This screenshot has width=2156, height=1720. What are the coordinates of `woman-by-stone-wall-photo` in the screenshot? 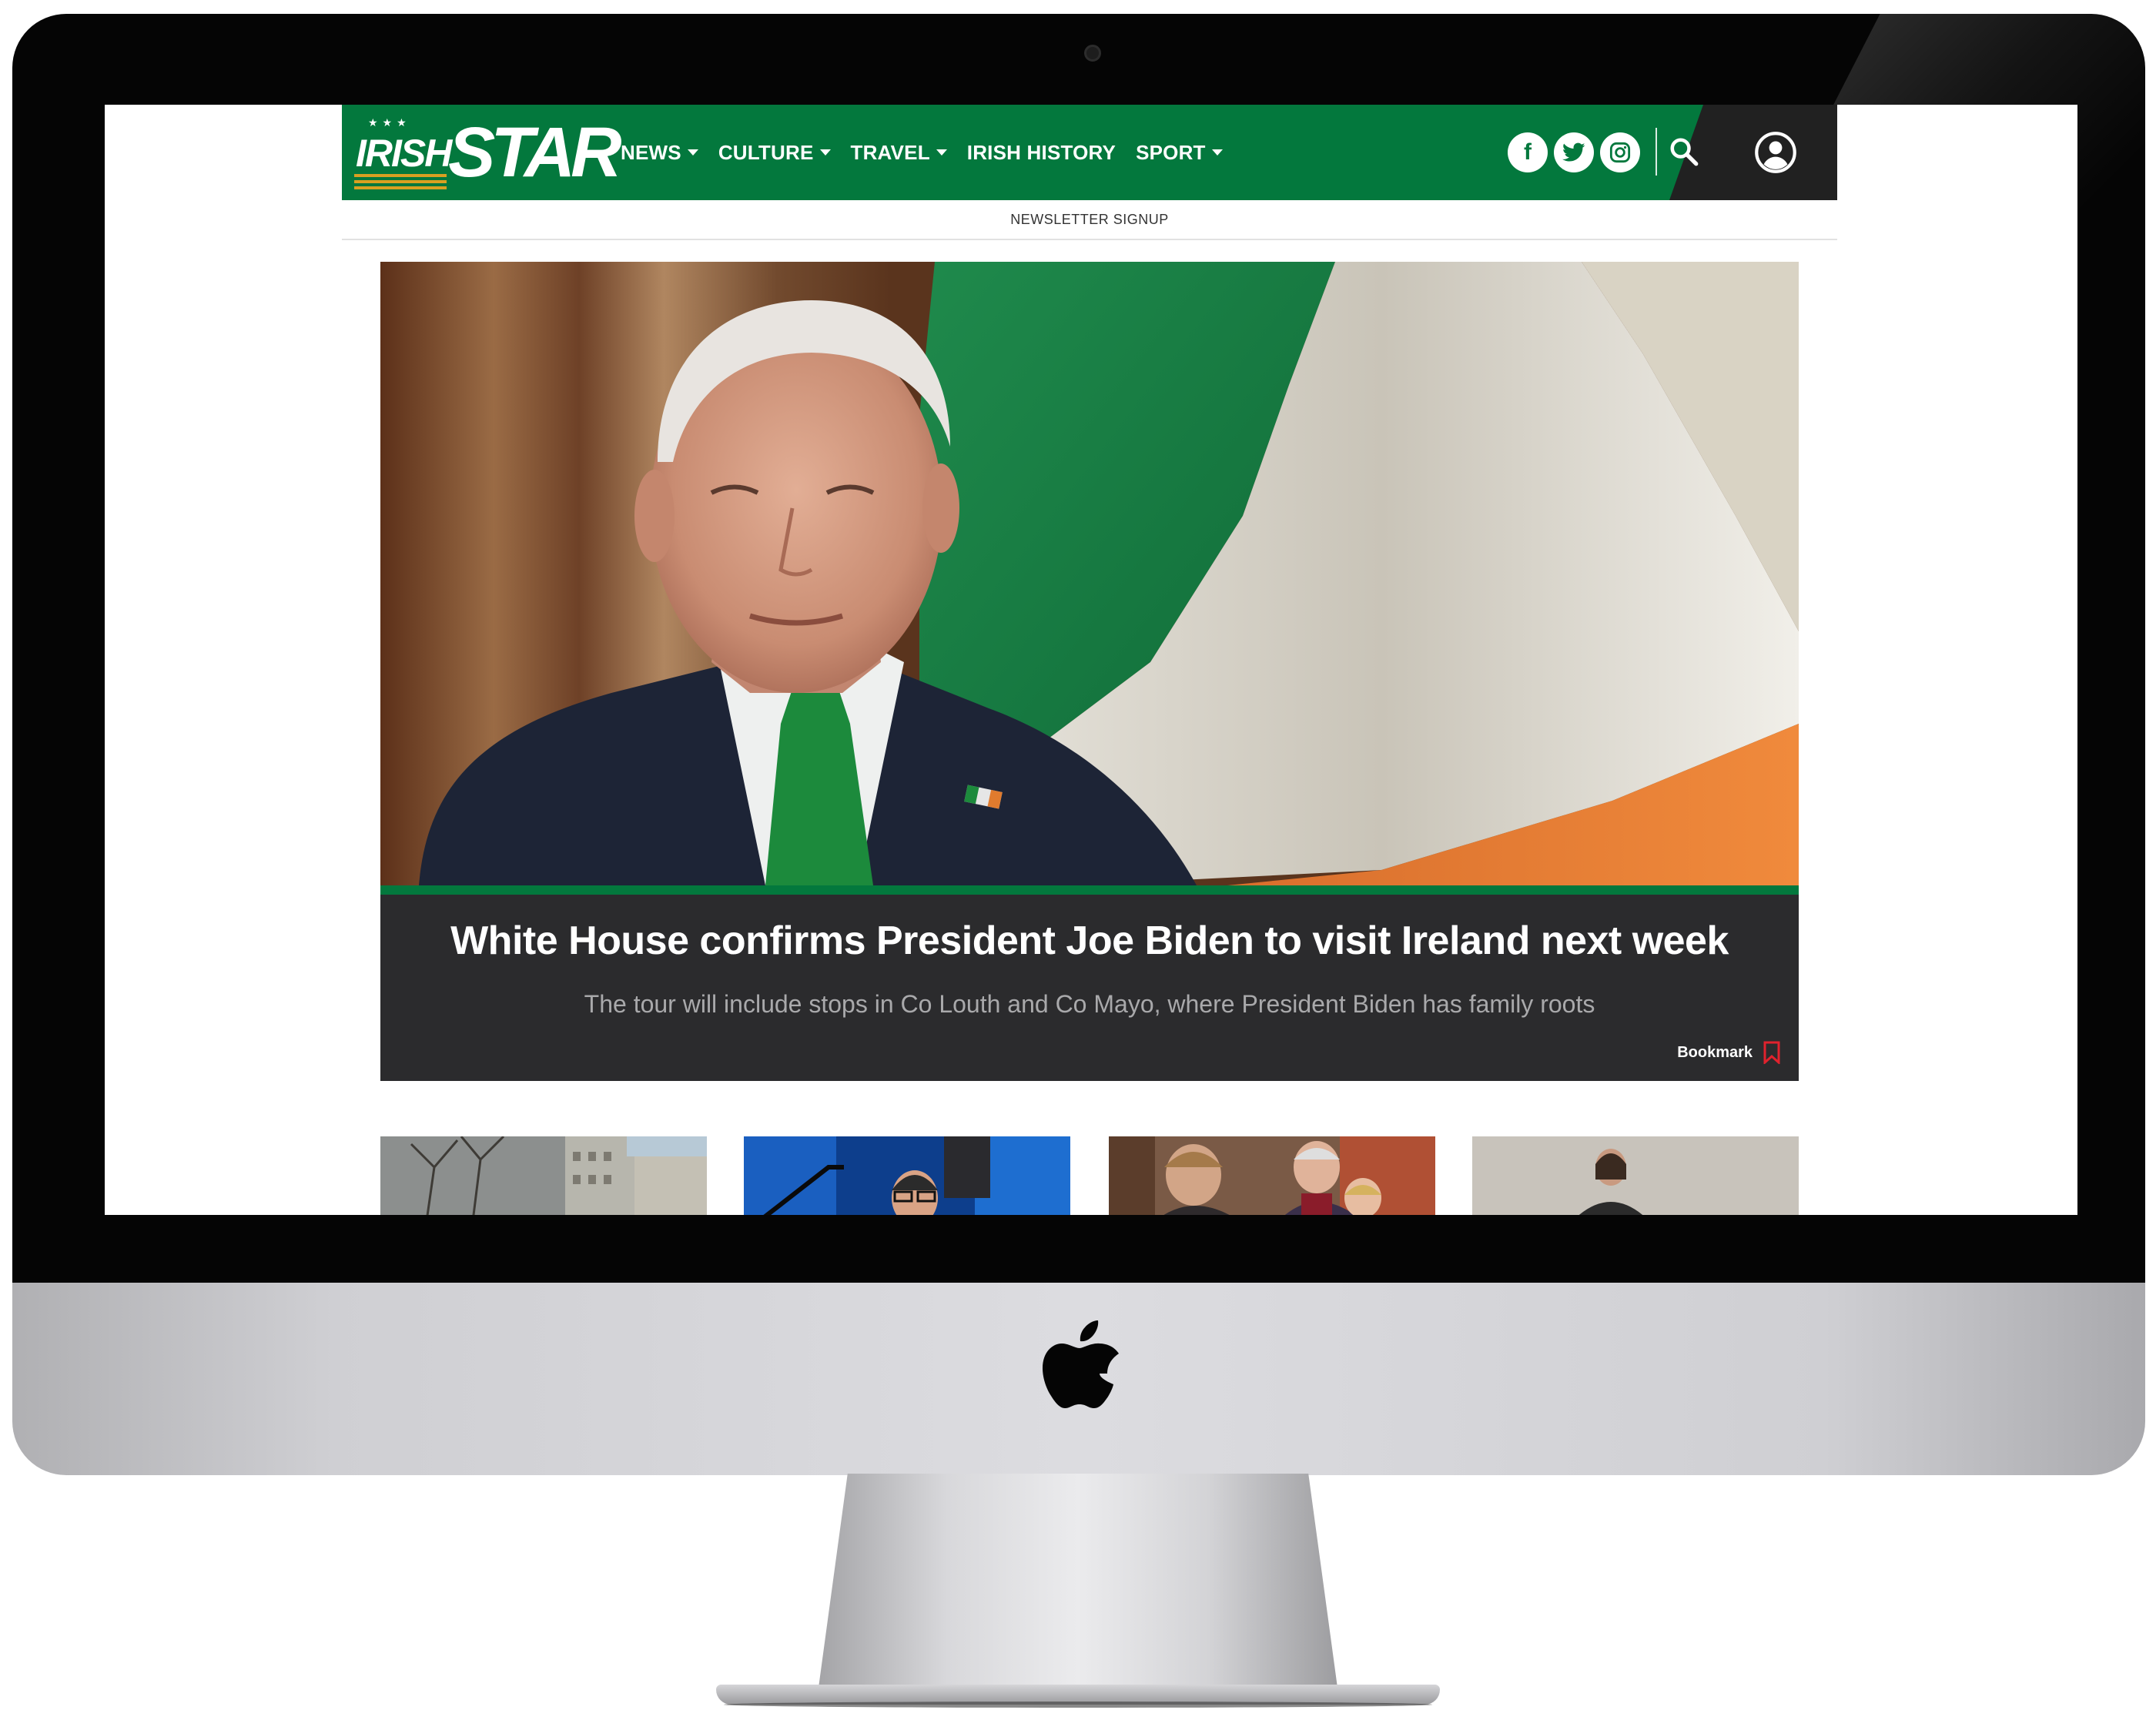 It's located at (1635, 1175).